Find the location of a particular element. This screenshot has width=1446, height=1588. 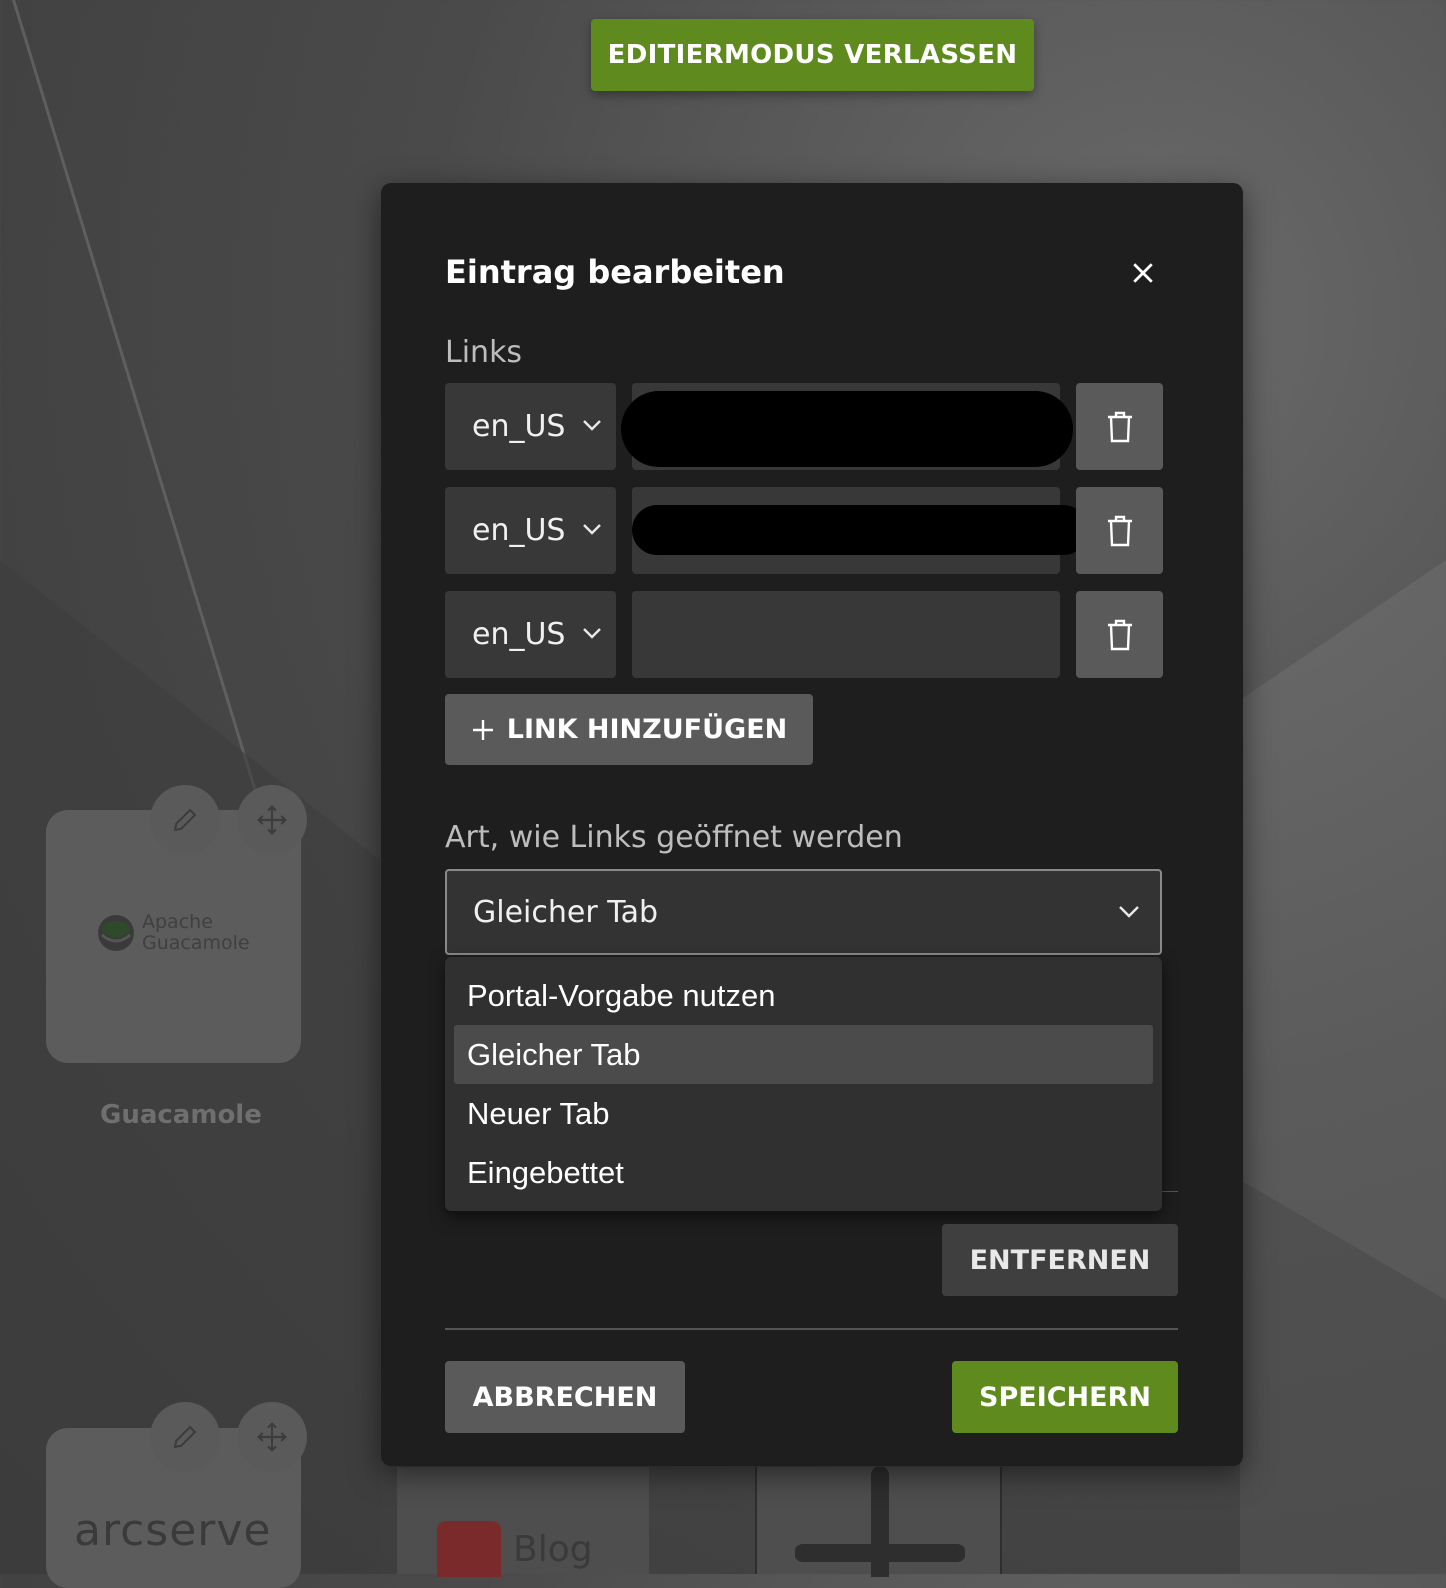

blog-tile: Blog is located at coordinates (523, 1522).